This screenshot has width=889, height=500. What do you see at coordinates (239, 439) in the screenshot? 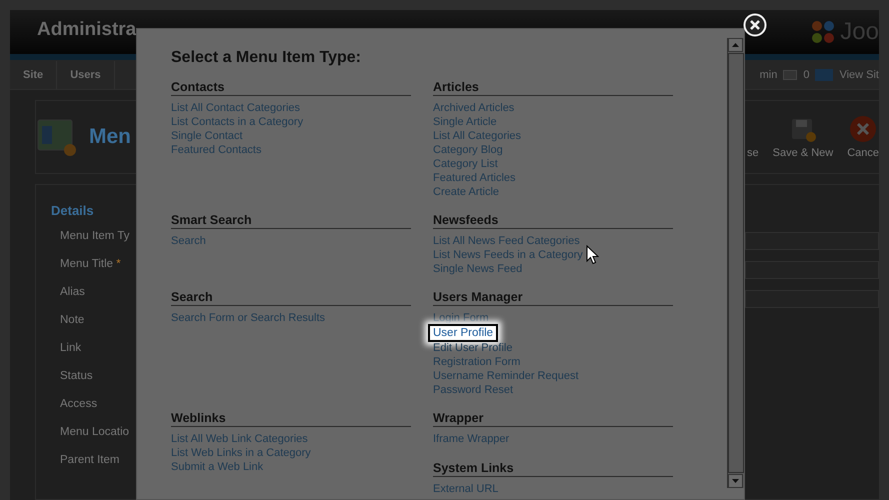
I see `menu-type-link: List All Web Link Categories` at bounding box center [239, 439].